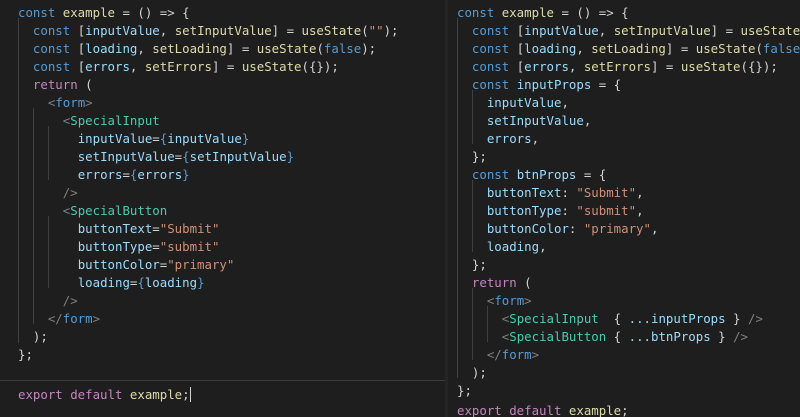 The width and height of the screenshot is (800, 417). I want to click on code-line: errors={errors}, so click(104, 175).